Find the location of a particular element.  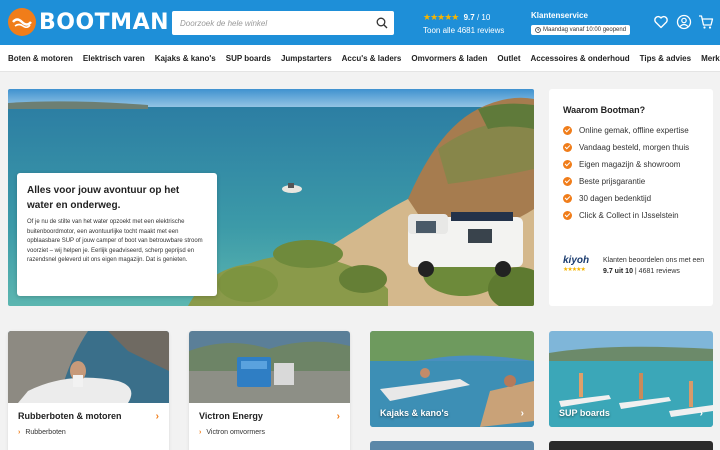

usp-item: Beste prijsgarantie is located at coordinates (631, 181).